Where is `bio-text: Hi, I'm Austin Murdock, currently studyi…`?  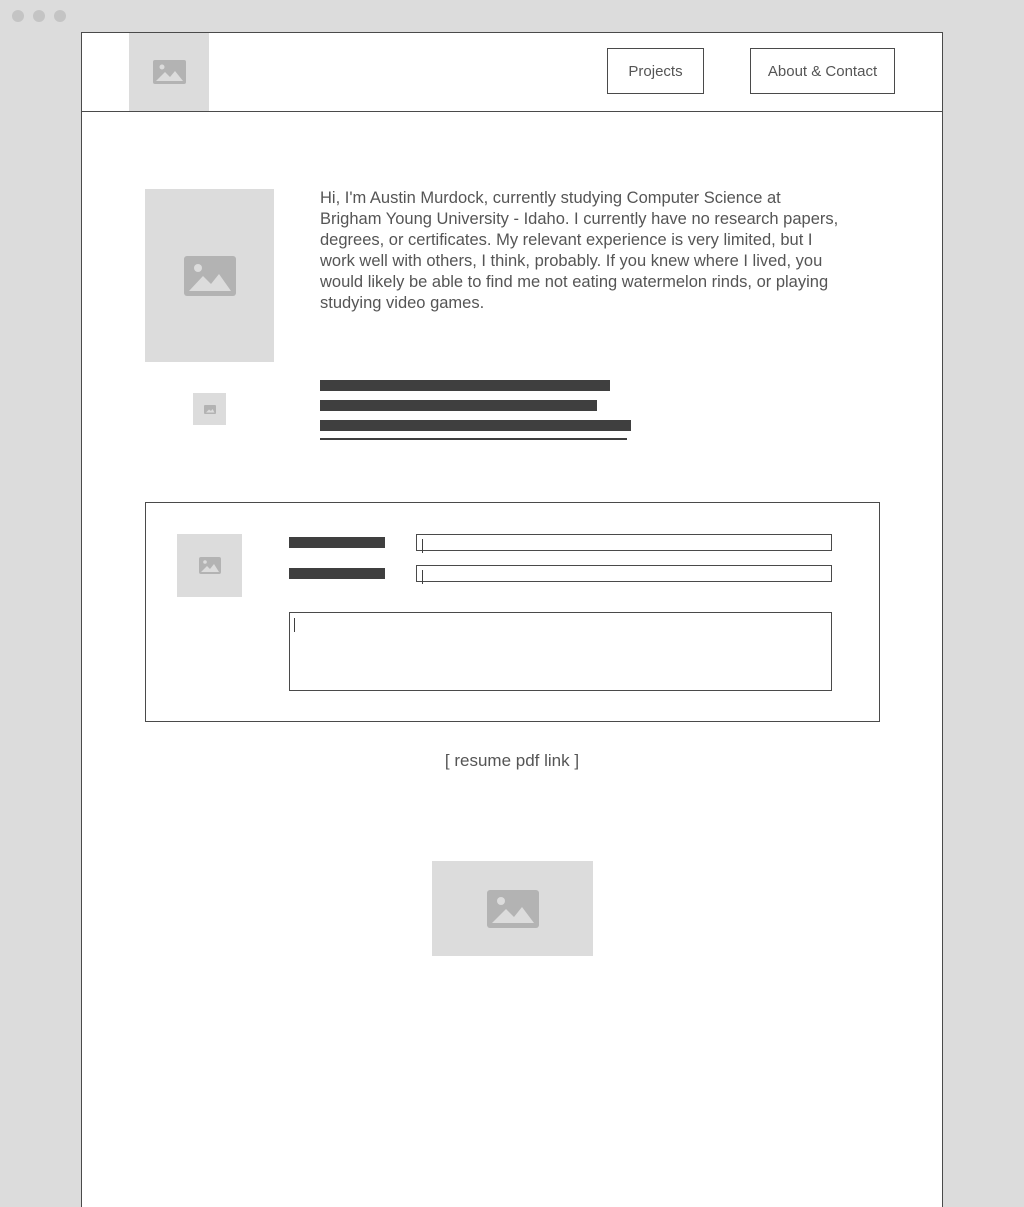
bio-text: Hi, I'm Austin Murdock, currently studyi… is located at coordinates (579, 250).